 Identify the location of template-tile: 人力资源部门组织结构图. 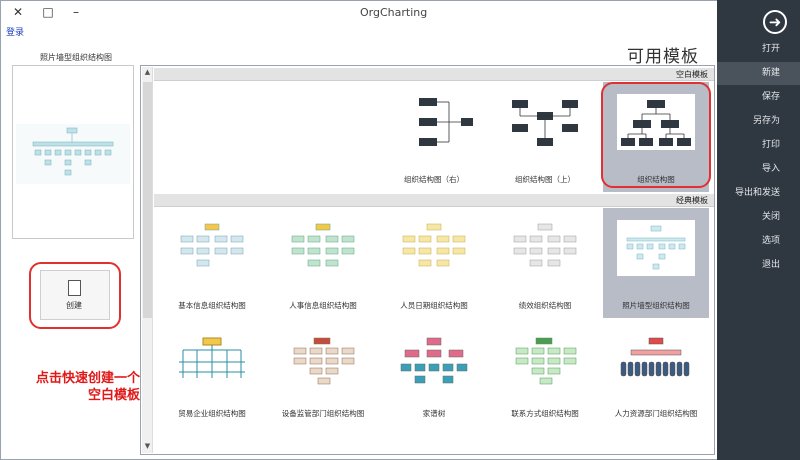
(656, 377).